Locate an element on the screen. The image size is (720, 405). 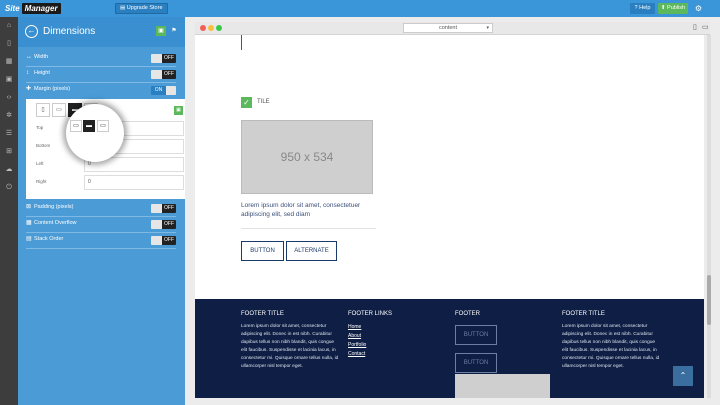
stack-icon: ▤ is located at coordinates (29, 239).